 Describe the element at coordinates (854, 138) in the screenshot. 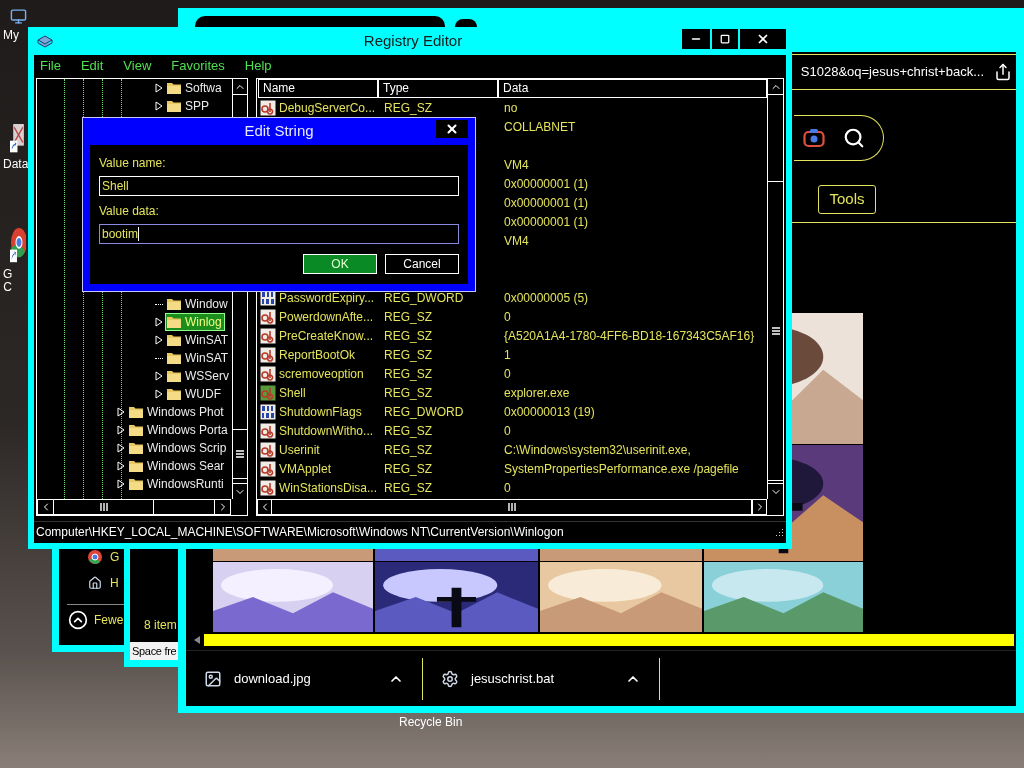

I see `search-icon` at that location.